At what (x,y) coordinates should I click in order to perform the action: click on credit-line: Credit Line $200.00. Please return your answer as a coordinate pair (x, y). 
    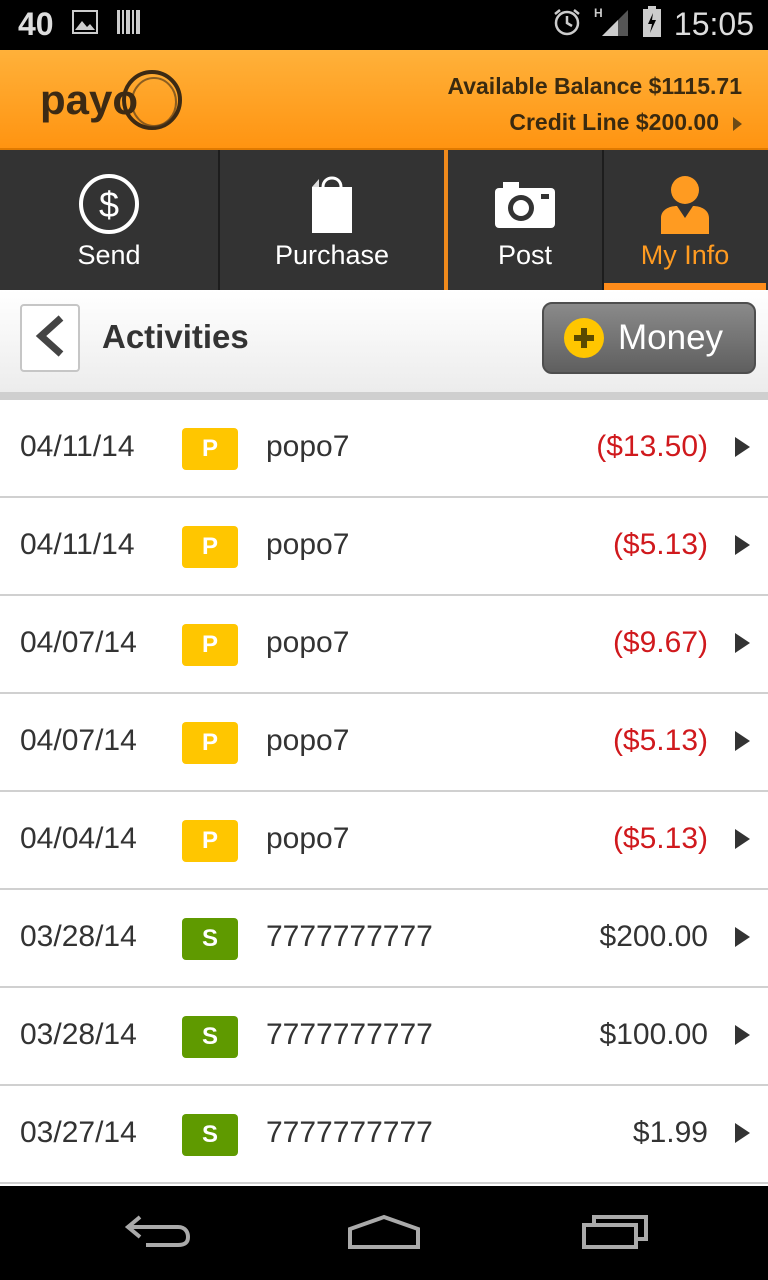
    Looking at the image, I should click on (614, 122).